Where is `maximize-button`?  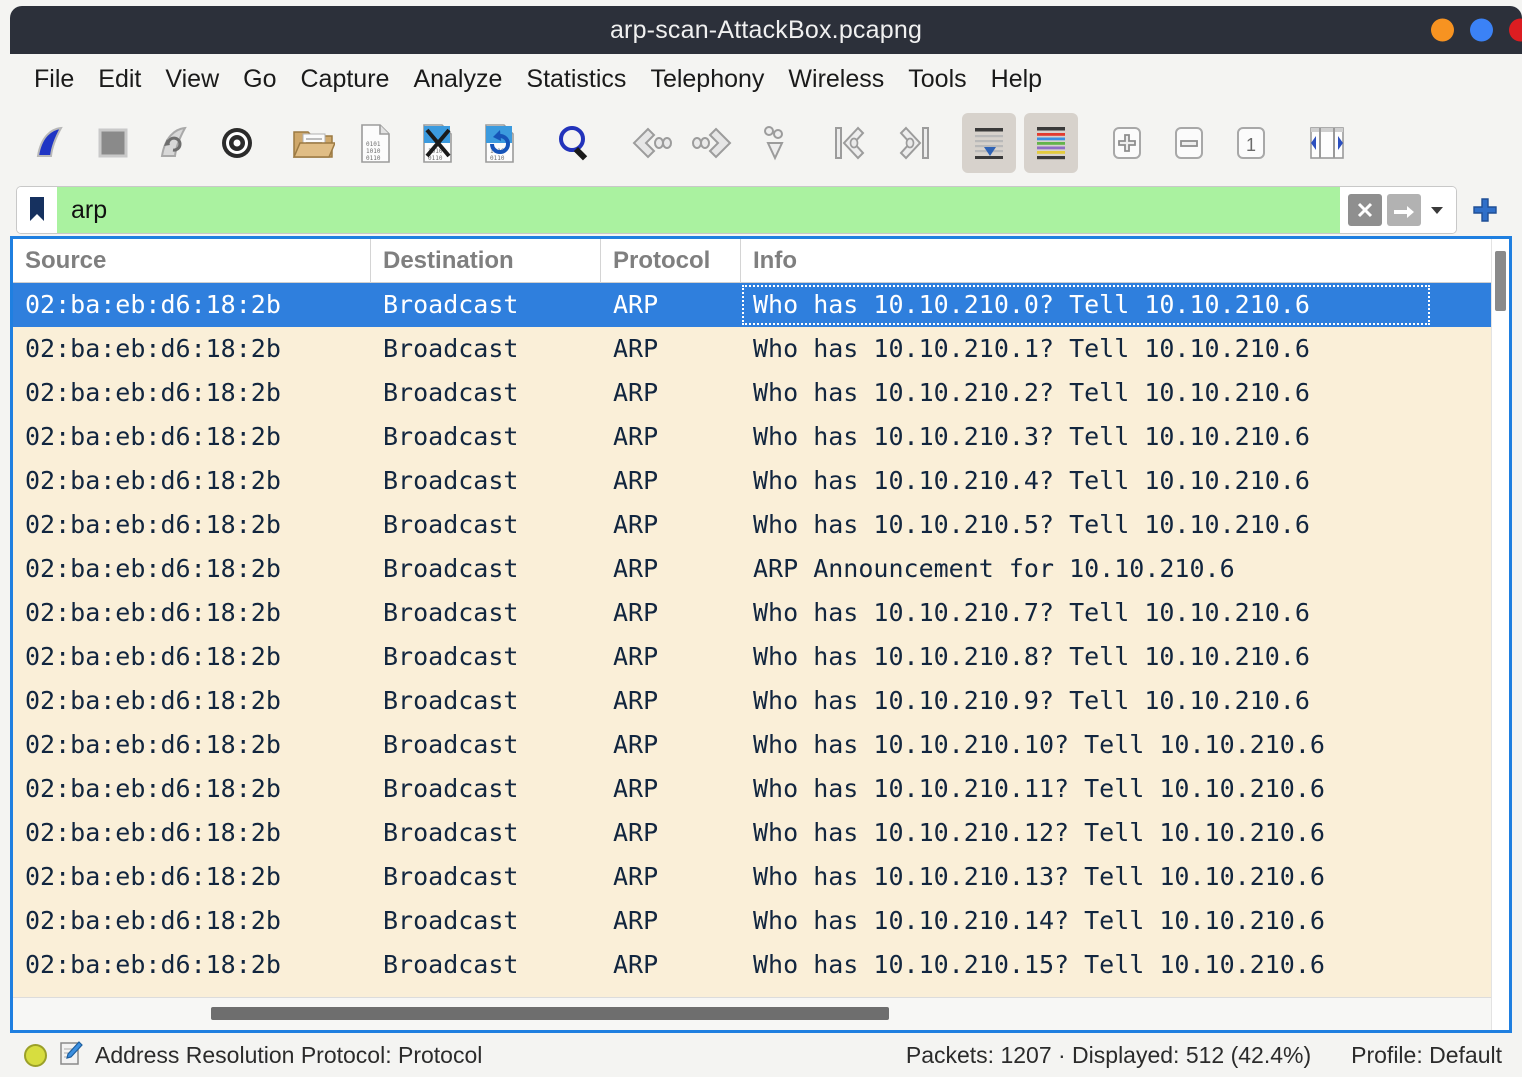
maximize-button is located at coordinates (1481, 30).